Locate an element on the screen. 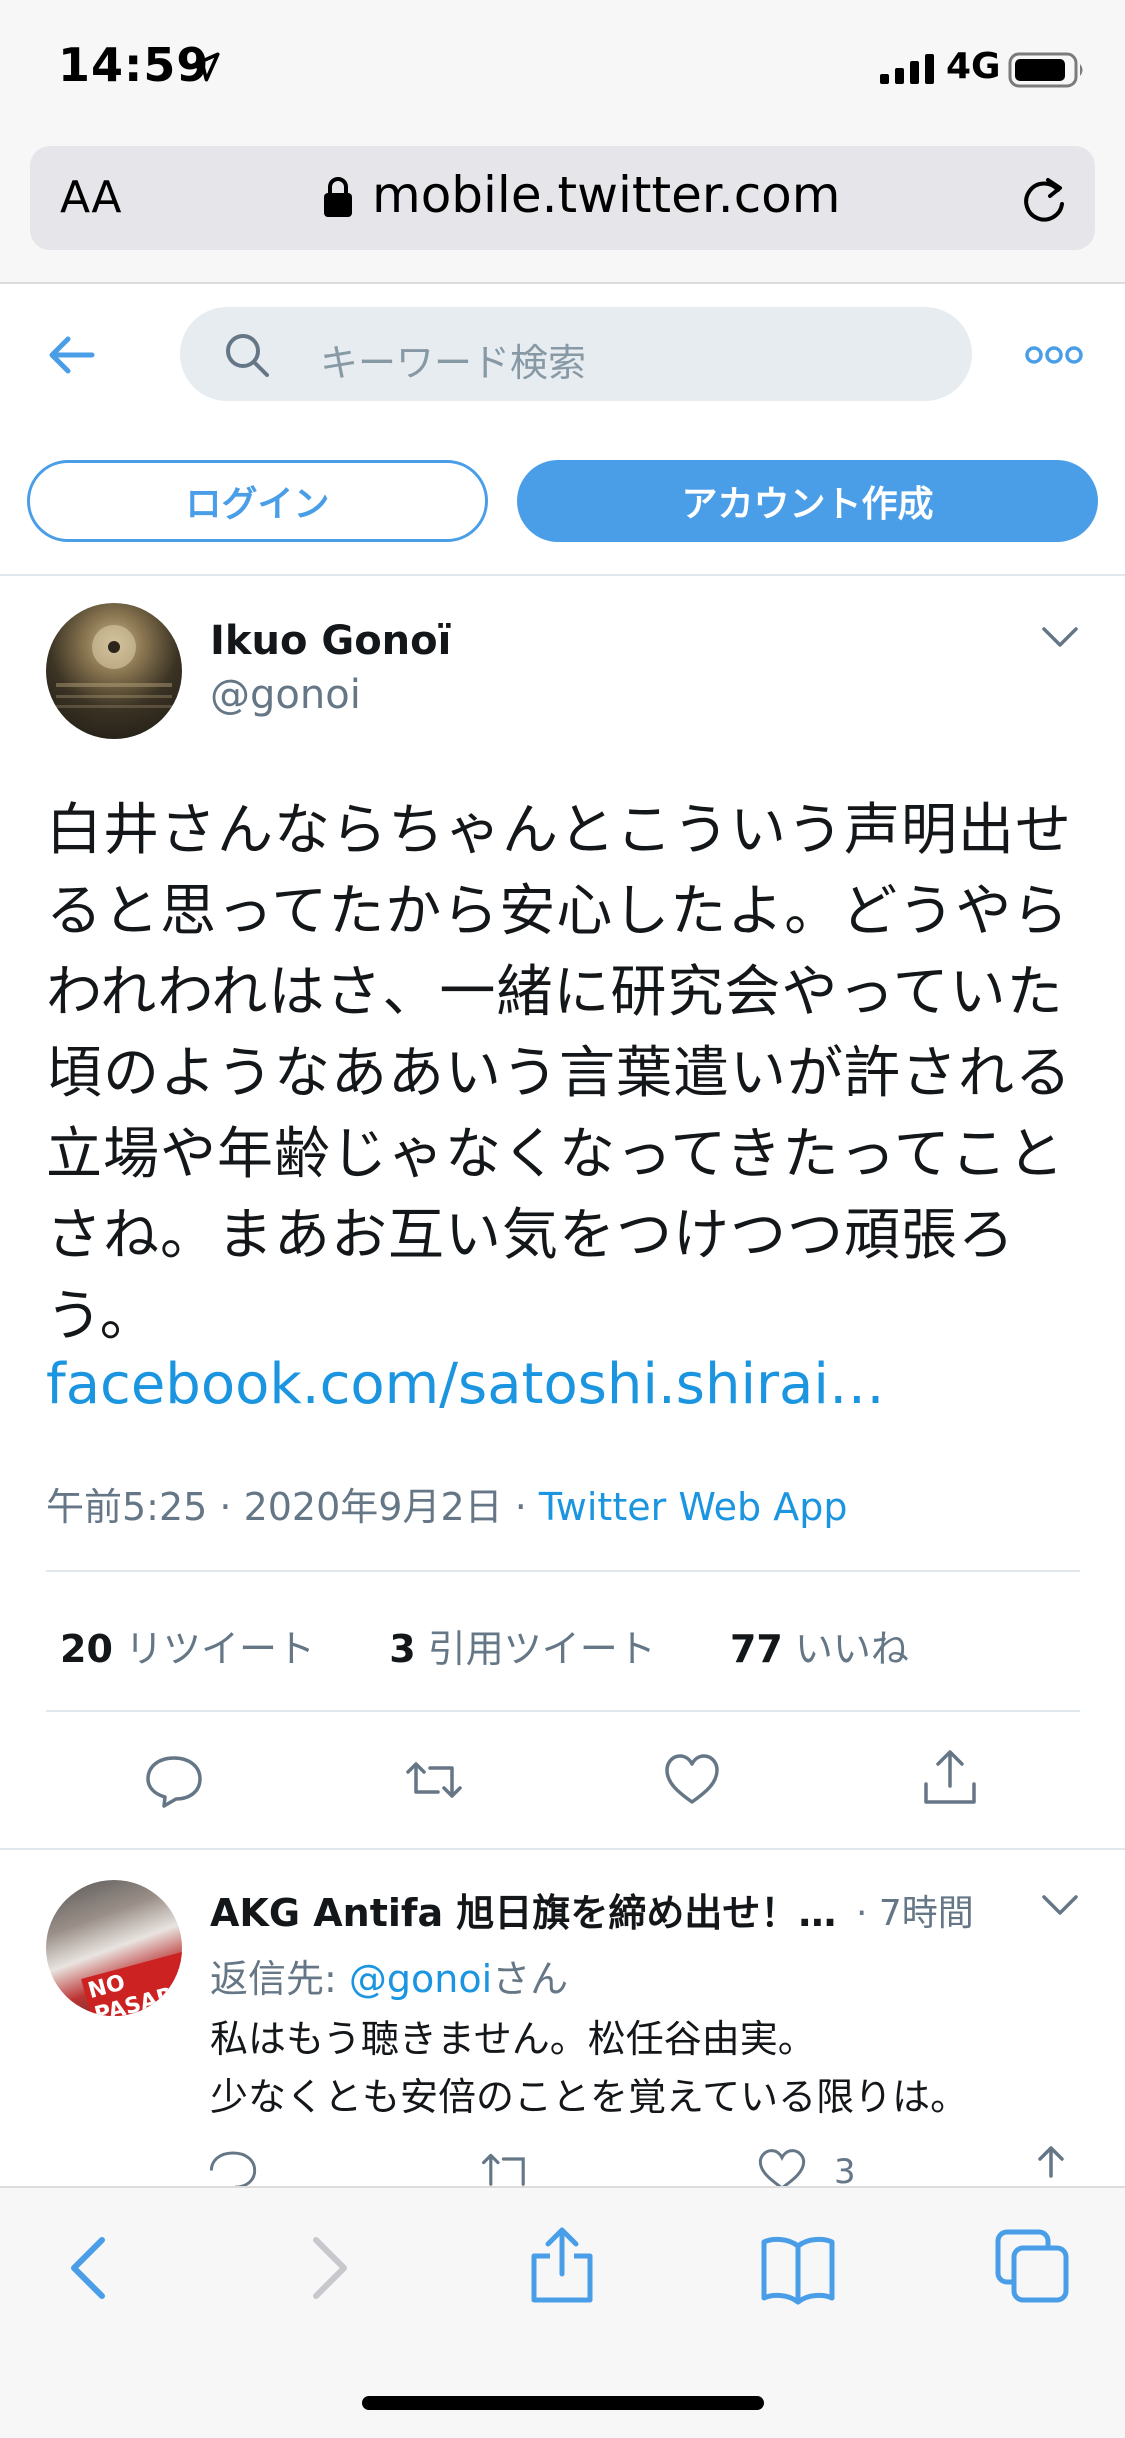 The width and height of the screenshot is (1125, 2438). reply-text-line: 私はもう聴きません。松任谷由実。 is located at coordinates (513, 2039).